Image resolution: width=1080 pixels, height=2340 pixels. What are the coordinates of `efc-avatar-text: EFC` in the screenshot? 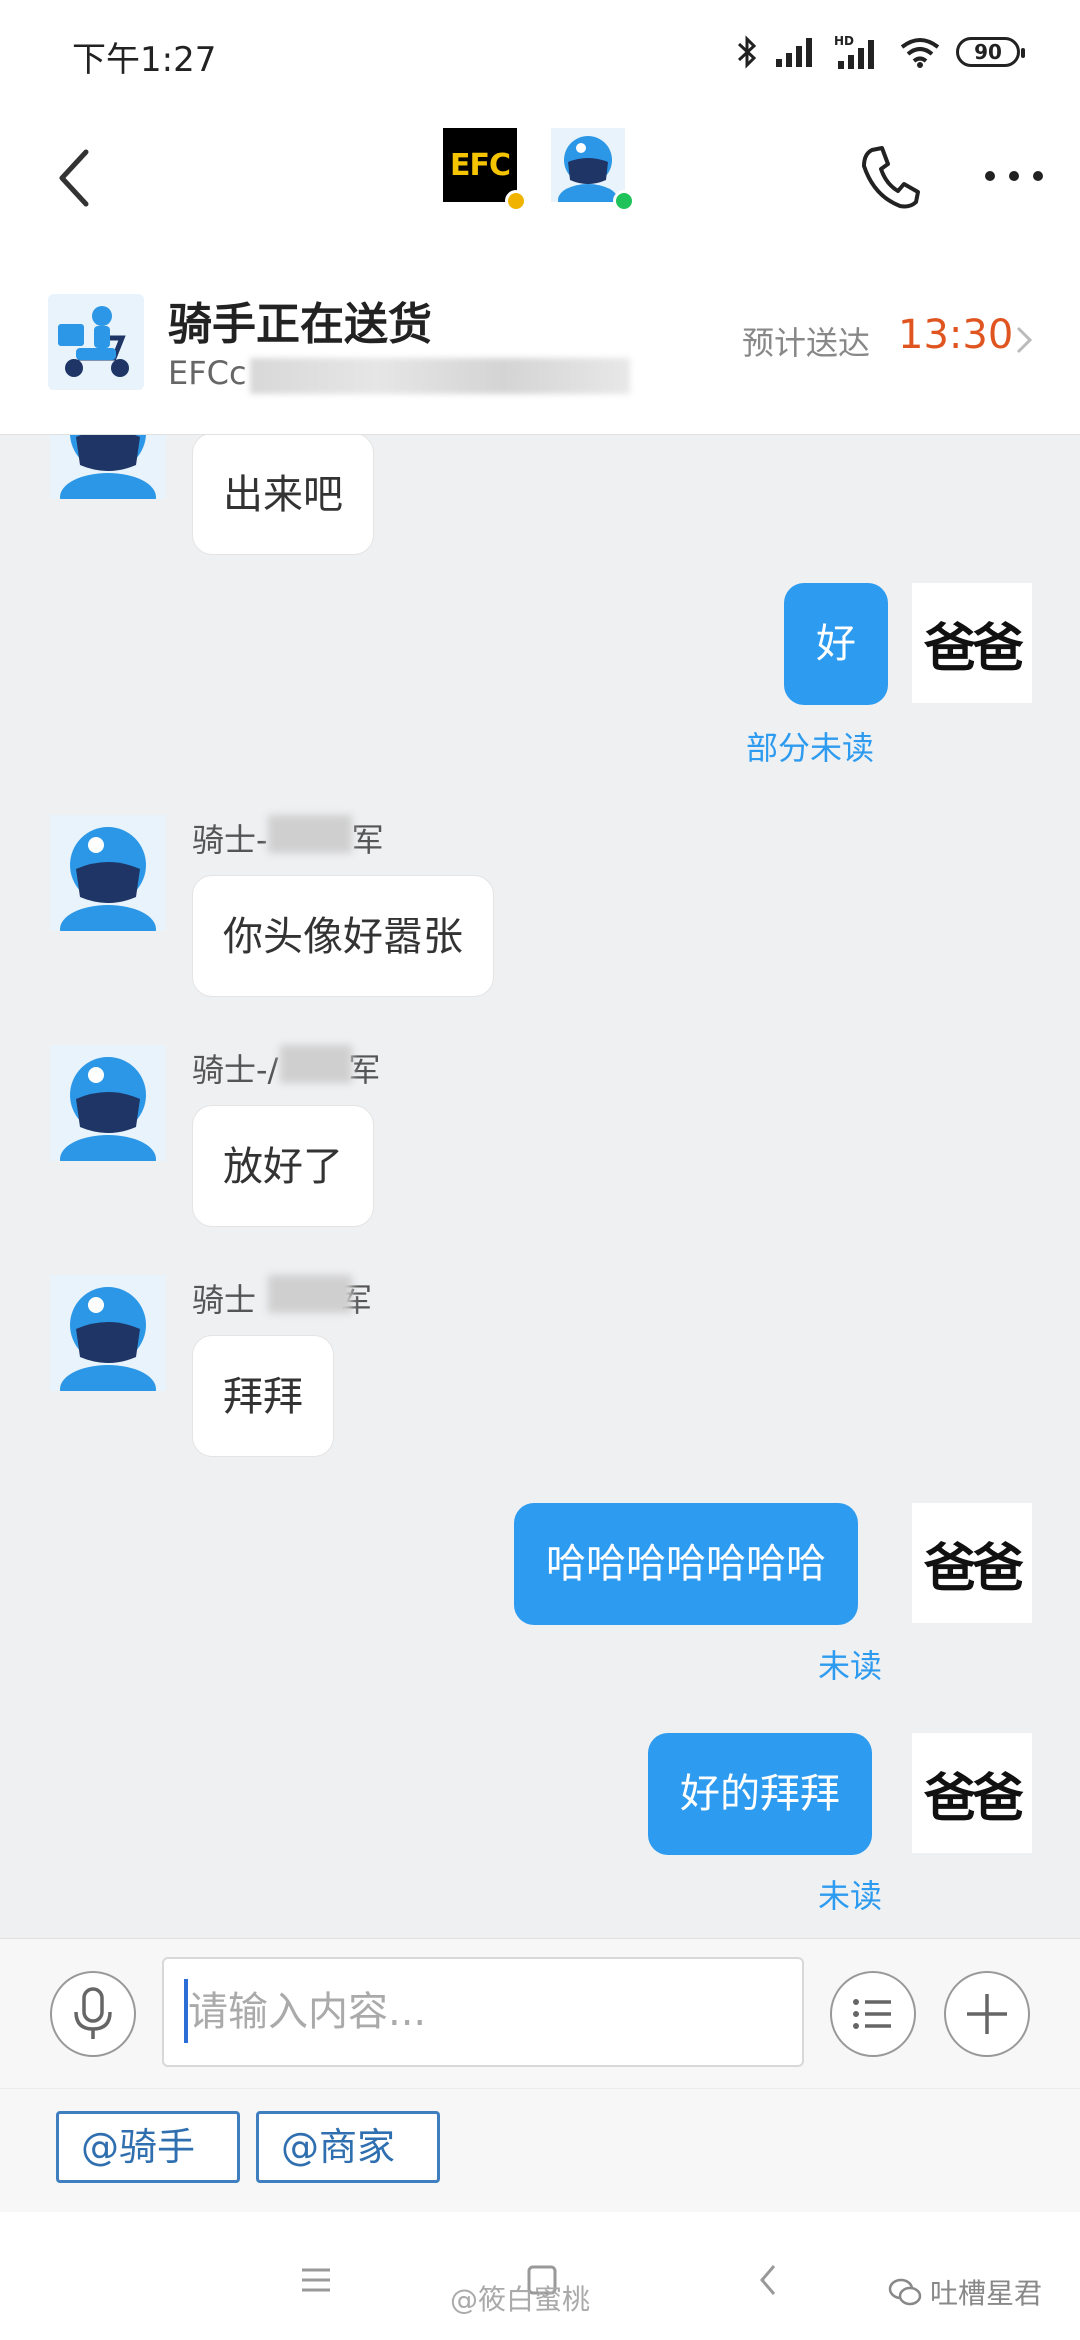 It's located at (480, 165).